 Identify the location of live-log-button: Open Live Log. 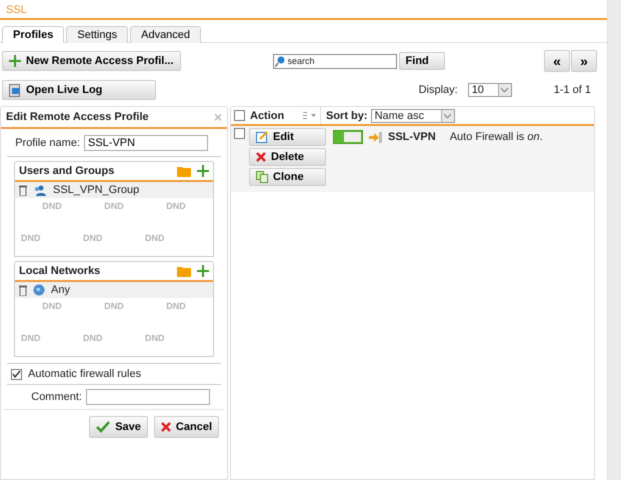
(79, 90).